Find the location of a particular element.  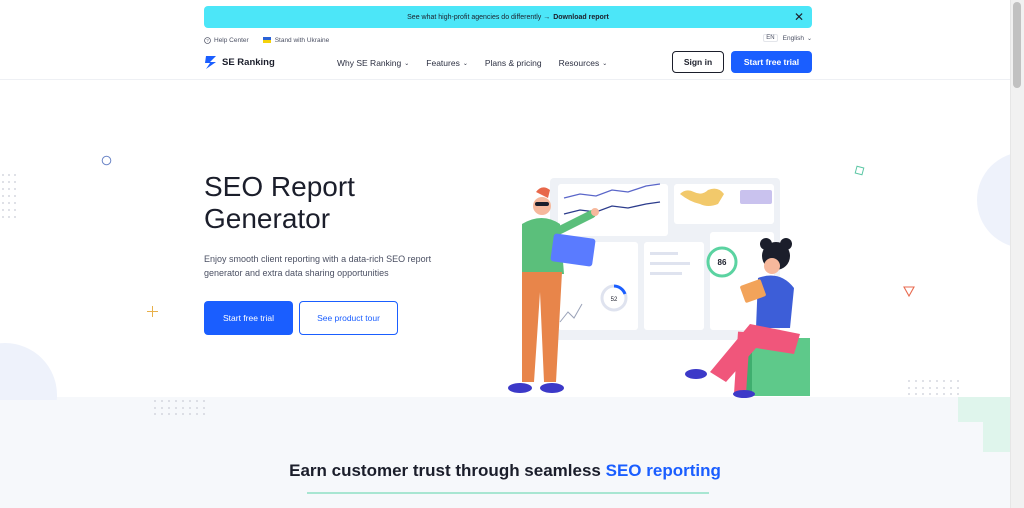

page-scrollbar is located at coordinates (1017, 254).